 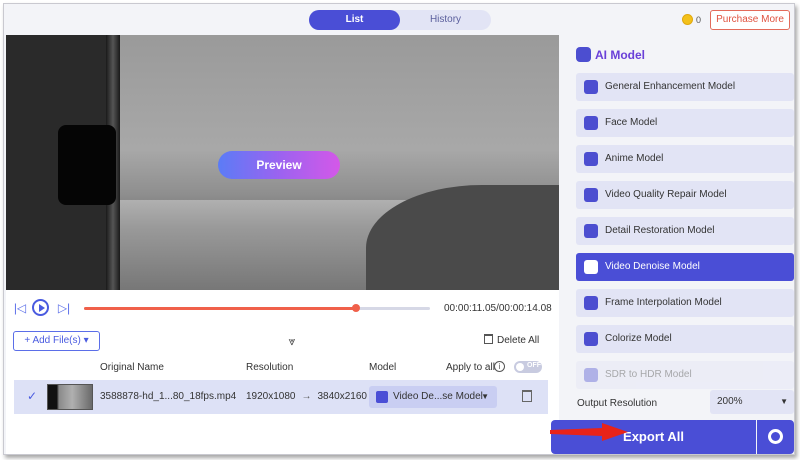 What do you see at coordinates (583, 54) in the screenshot?
I see `robot-icon` at bounding box center [583, 54].